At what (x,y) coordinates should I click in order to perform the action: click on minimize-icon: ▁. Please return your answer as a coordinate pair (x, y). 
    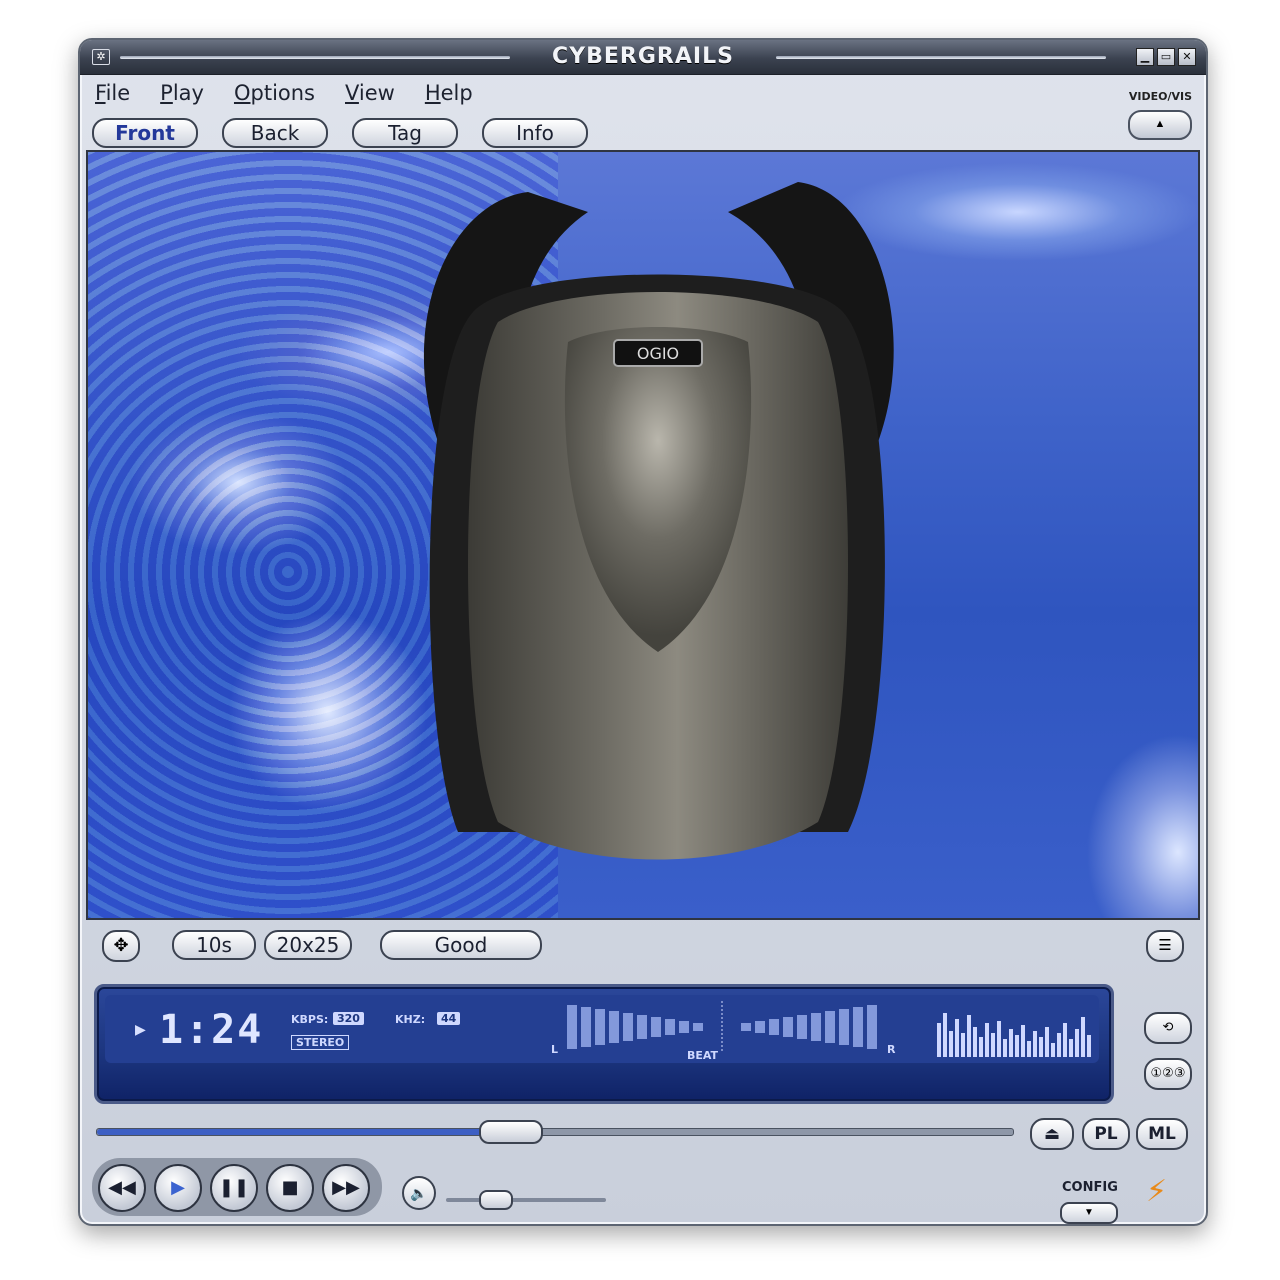
    Looking at the image, I should click on (1145, 57).